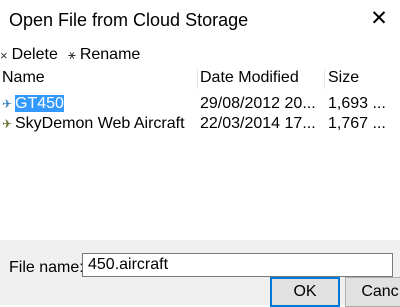 The image size is (400, 307). I want to click on close-icon: ✕, so click(379, 19).